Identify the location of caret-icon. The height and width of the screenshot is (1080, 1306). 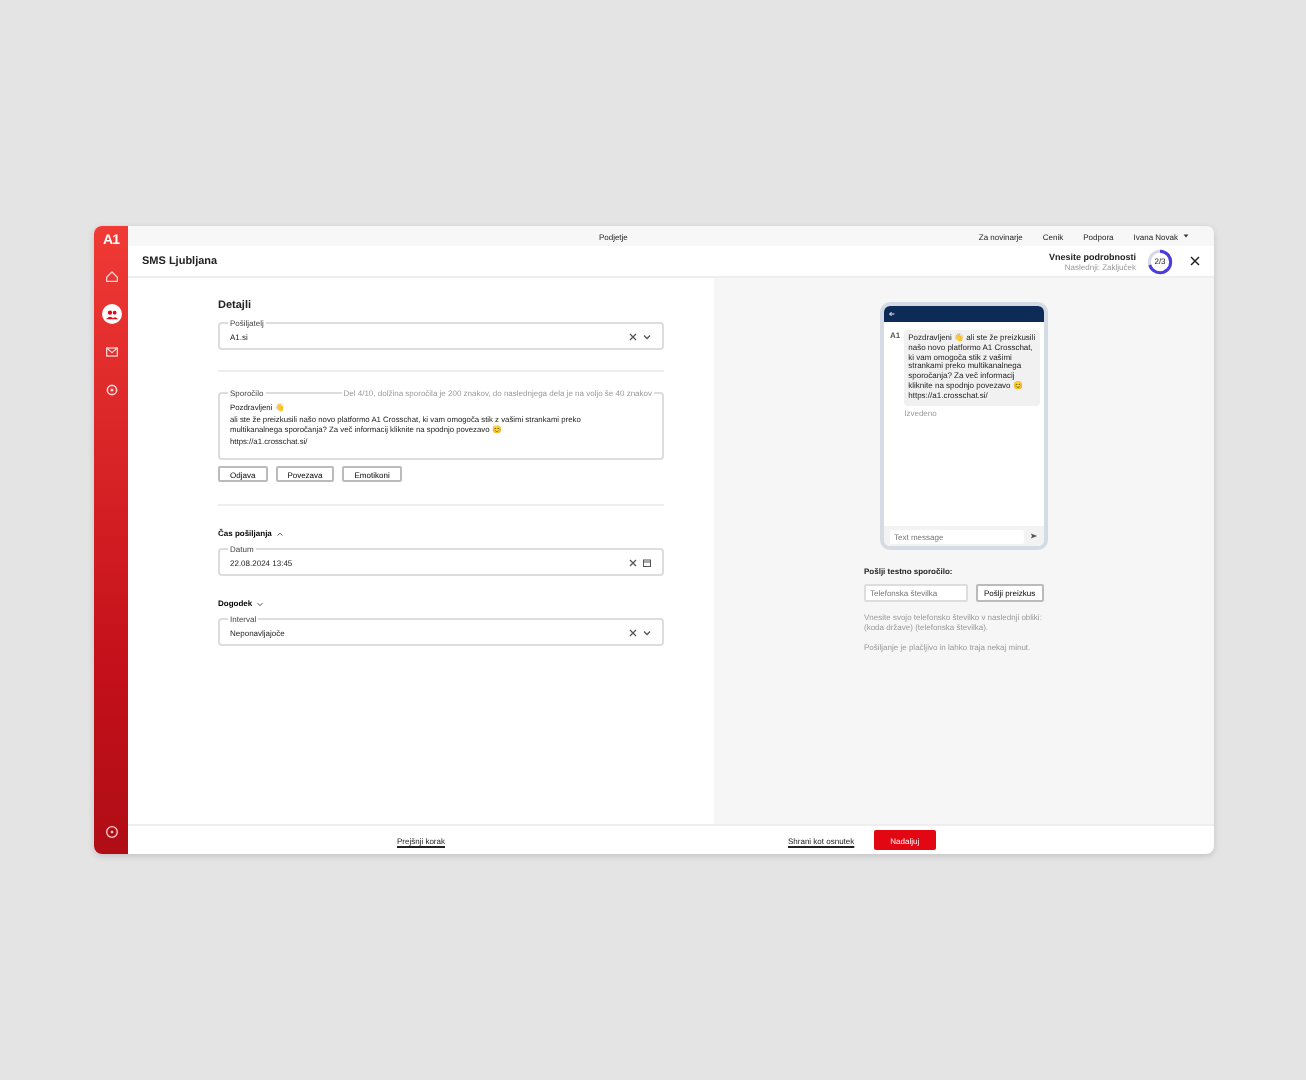
(1186, 236).